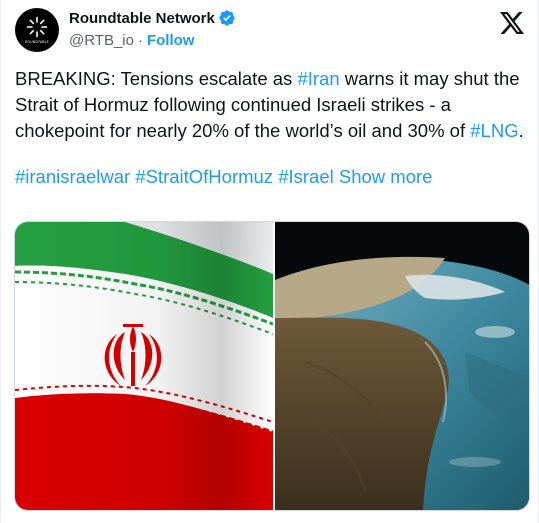  I want to click on show-more-link: Show more, so click(386, 176).